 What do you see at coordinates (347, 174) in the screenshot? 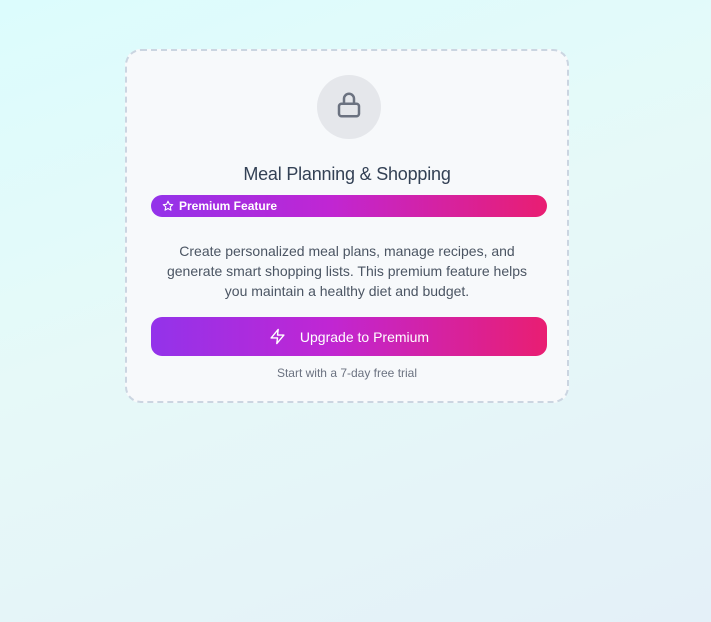
I see `feature-title: Meal Planning & Shopping` at bounding box center [347, 174].